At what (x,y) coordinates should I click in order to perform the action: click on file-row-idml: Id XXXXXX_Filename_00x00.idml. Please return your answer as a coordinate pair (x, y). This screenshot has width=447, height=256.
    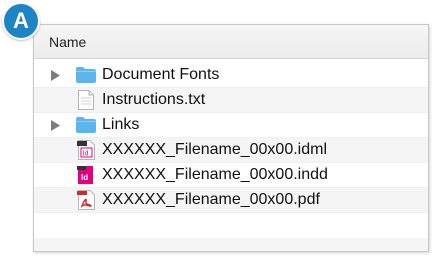
    Looking at the image, I should click on (231, 150).